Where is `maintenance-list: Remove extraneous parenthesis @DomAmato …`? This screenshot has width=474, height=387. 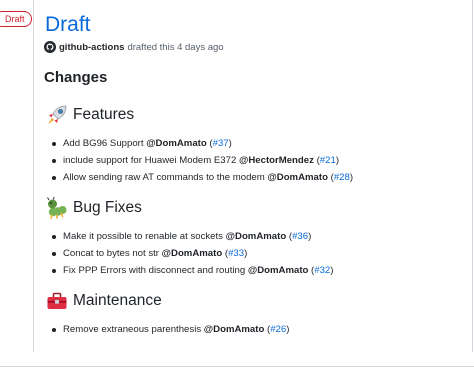
maintenance-list: Remove extraneous parenthesis @DomAmato … is located at coordinates (170, 329).